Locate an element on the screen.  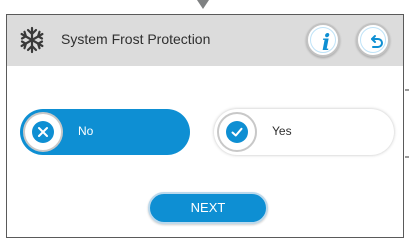
back-button is located at coordinates (373, 40).